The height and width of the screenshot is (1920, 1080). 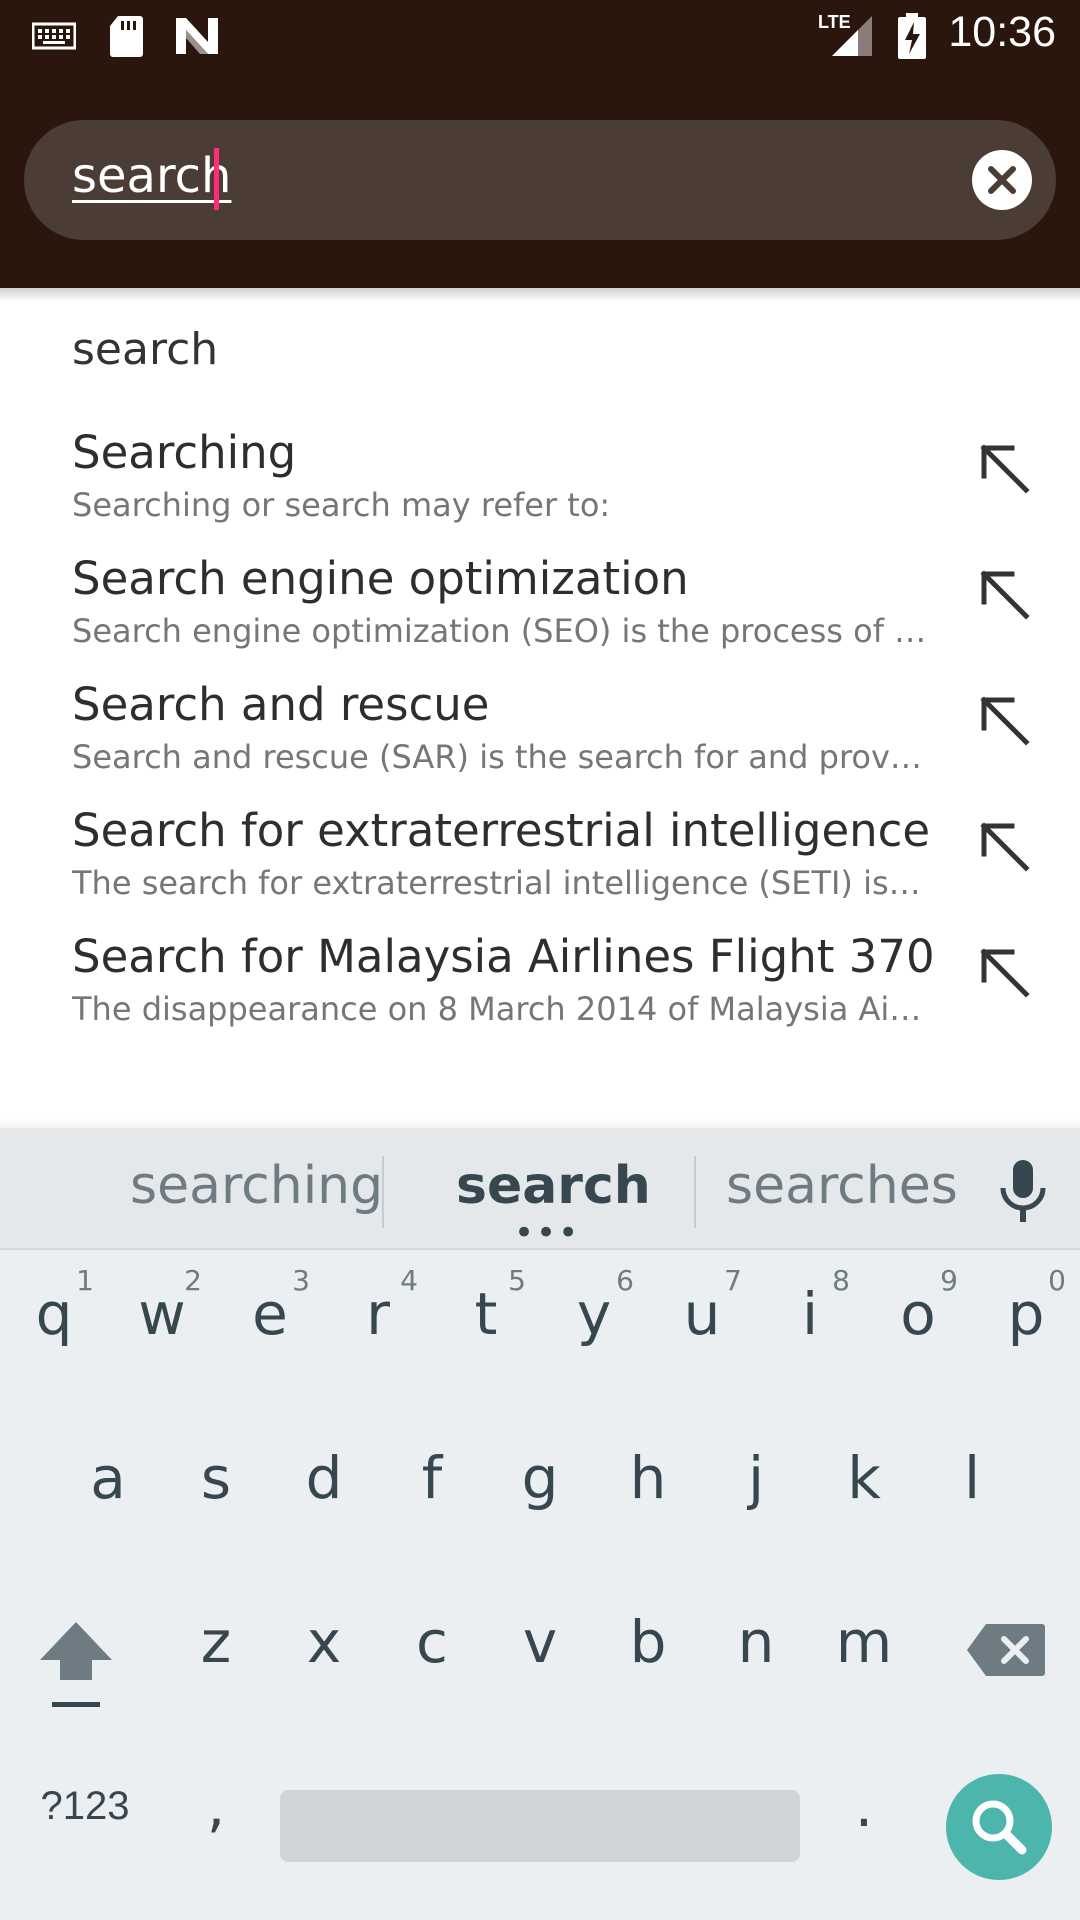 What do you see at coordinates (378, 1314) in the screenshot?
I see `key-label: r` at bounding box center [378, 1314].